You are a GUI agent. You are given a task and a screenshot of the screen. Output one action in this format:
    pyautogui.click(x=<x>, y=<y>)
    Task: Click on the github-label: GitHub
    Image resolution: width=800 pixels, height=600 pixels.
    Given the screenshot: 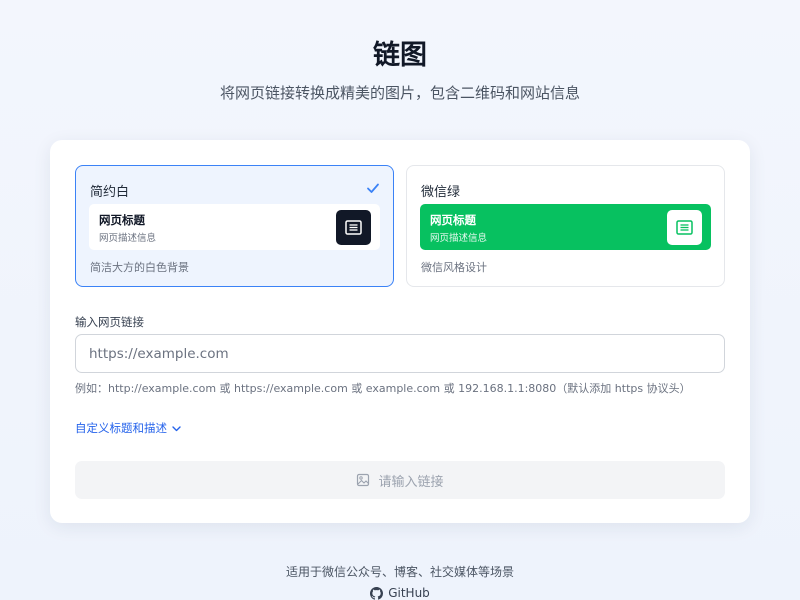 What is the action you would take?
    pyautogui.click(x=409, y=593)
    